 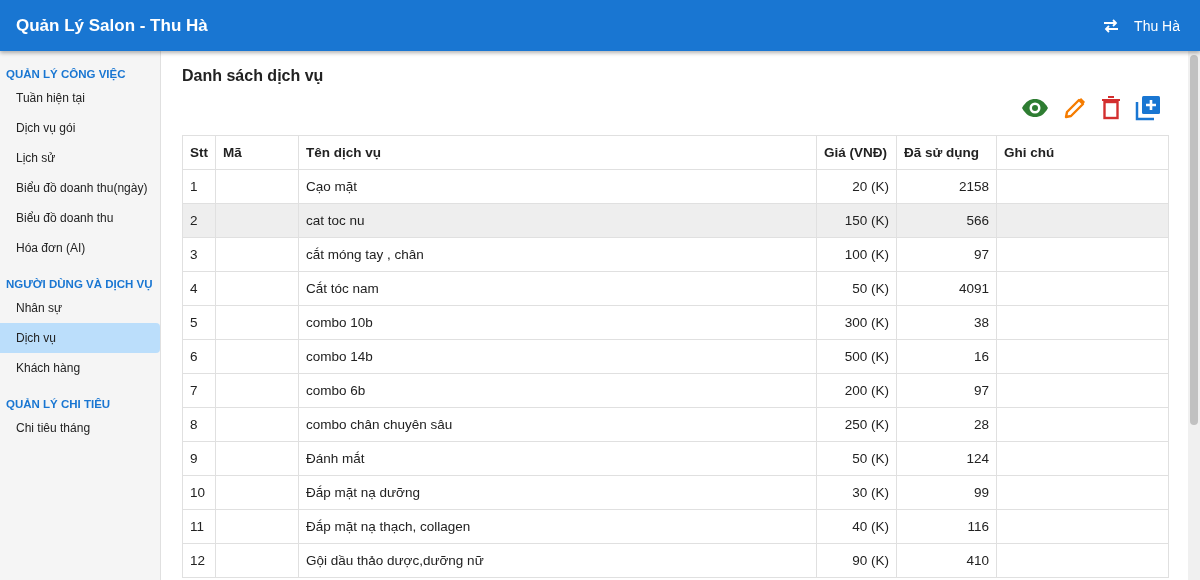 I want to click on table-cell: combo chân chuyên sâu, so click(x=379, y=424).